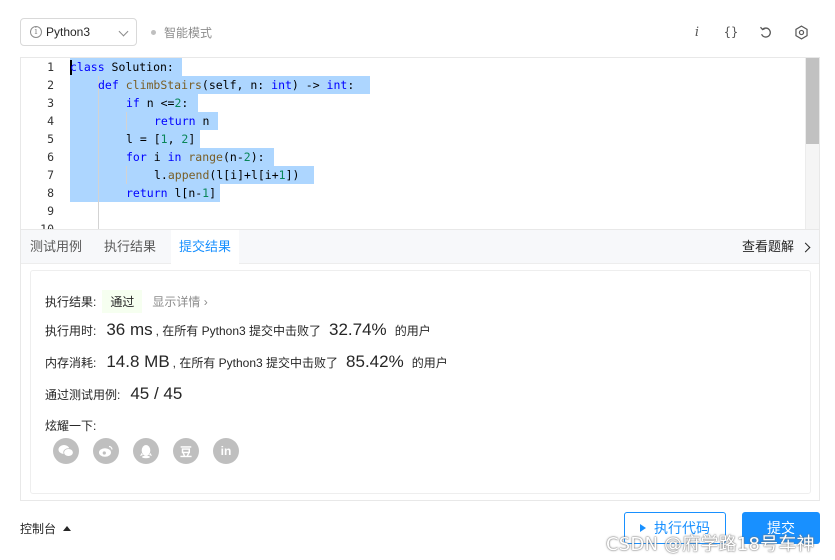 Image resolution: width=835 pixels, height=560 pixels. What do you see at coordinates (179, 301) in the screenshot?
I see `show-details-link: 显示详情 ›` at bounding box center [179, 301].